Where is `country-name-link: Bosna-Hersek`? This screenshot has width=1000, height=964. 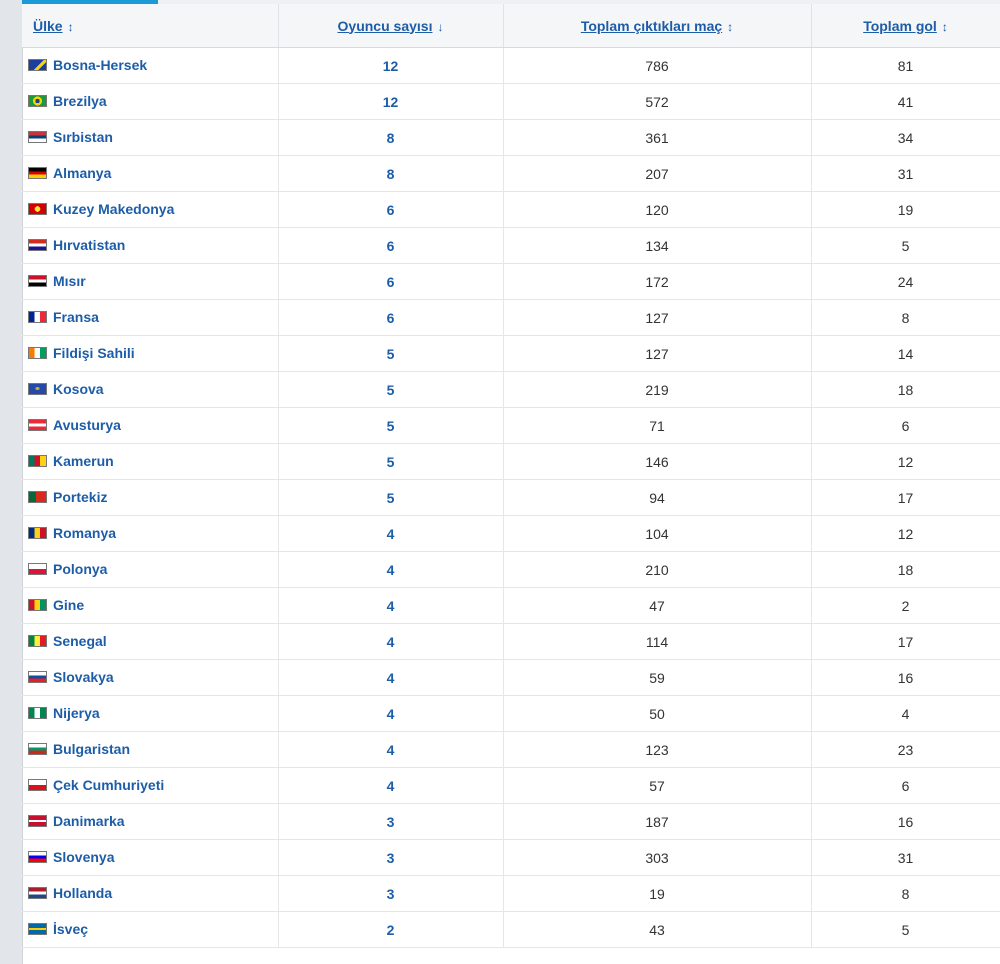
country-name-link: Bosna-Hersek is located at coordinates (100, 65).